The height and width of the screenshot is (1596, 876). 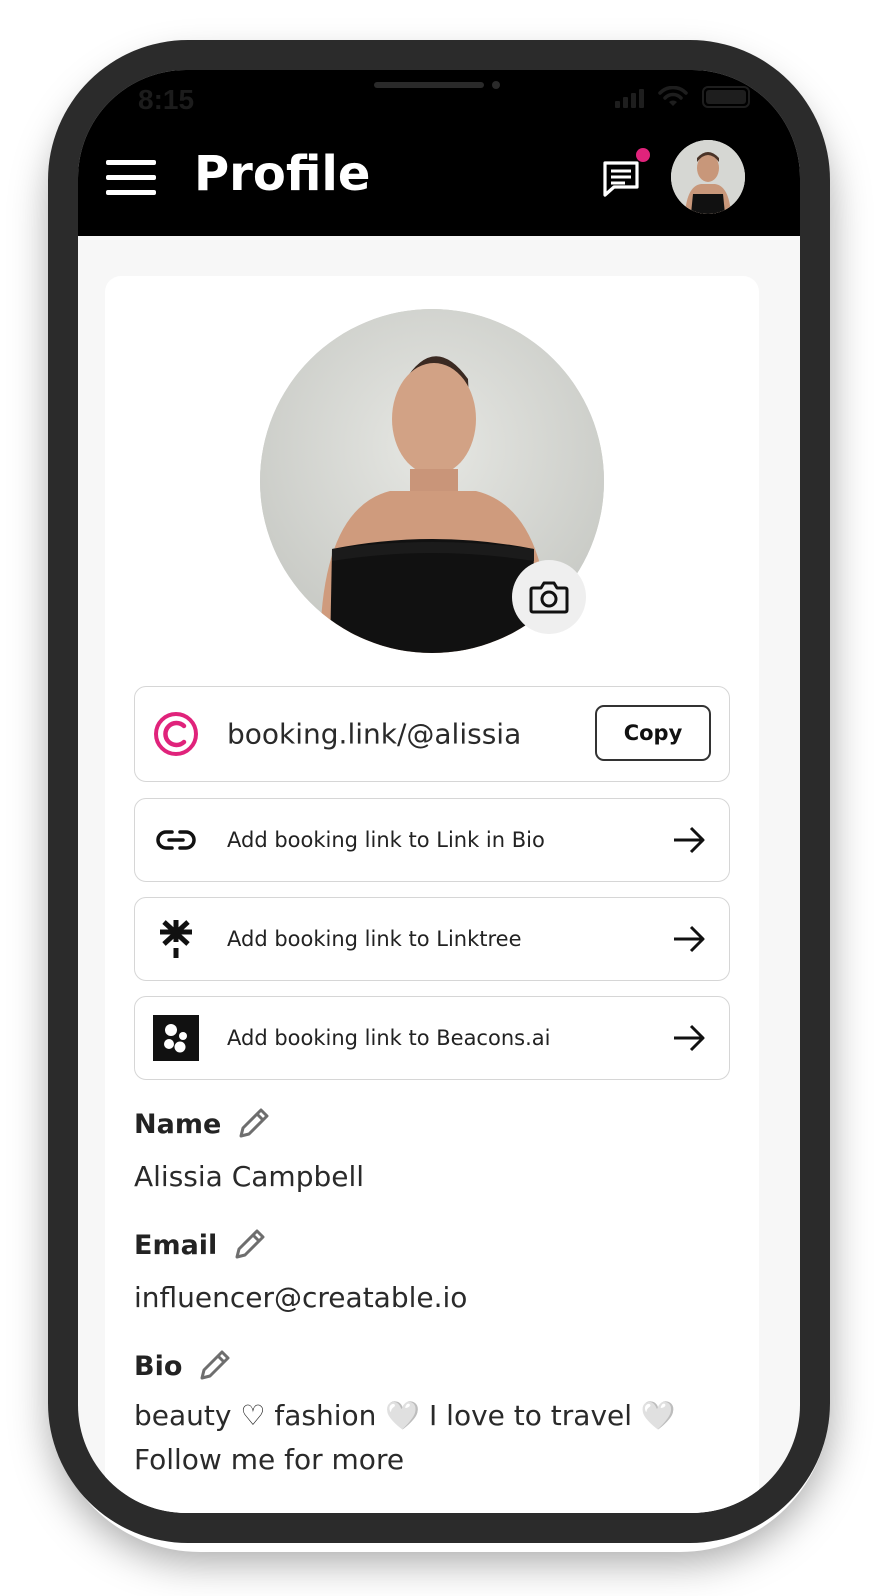 What do you see at coordinates (176, 939) in the screenshot?
I see `linktree-icon` at bounding box center [176, 939].